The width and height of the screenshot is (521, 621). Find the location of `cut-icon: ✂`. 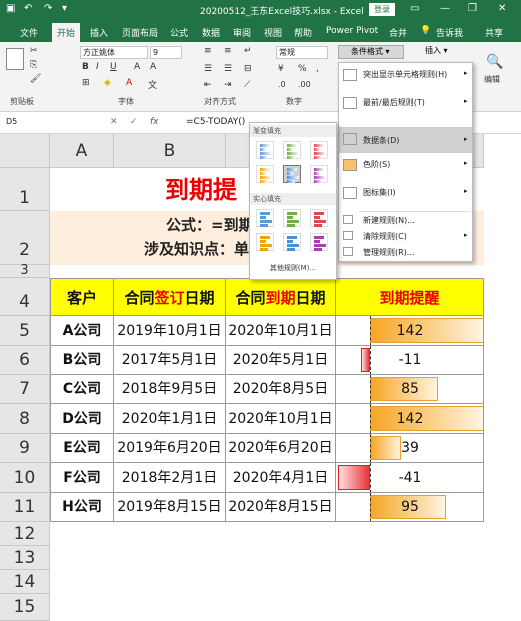

cut-icon: ✂ is located at coordinates (34, 51).